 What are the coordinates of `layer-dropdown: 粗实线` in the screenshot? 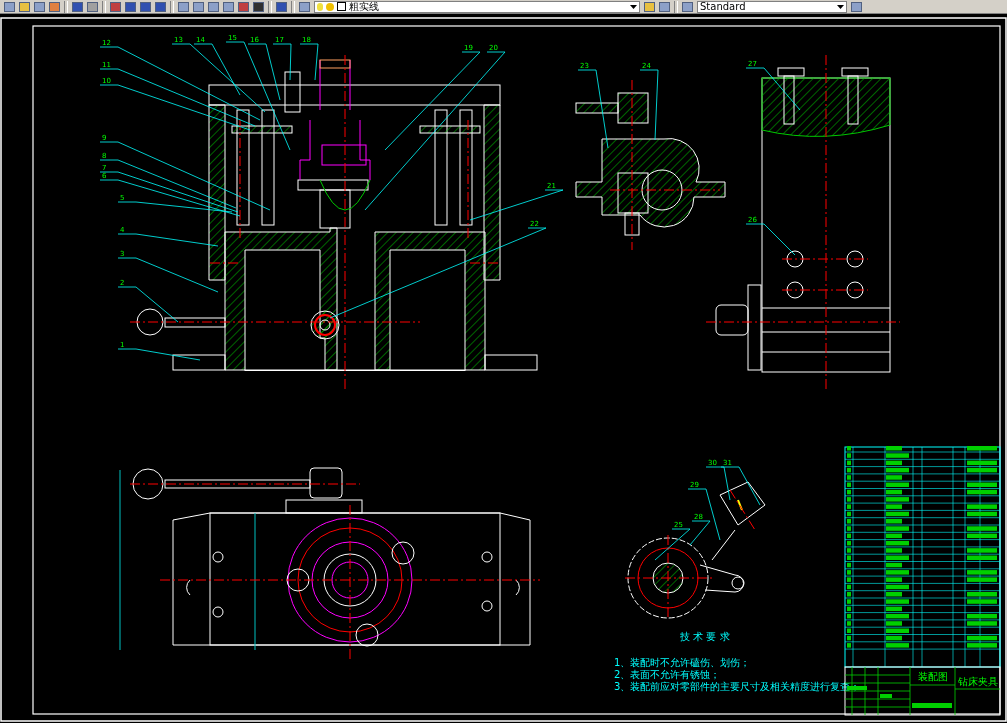 It's located at (477, 6).